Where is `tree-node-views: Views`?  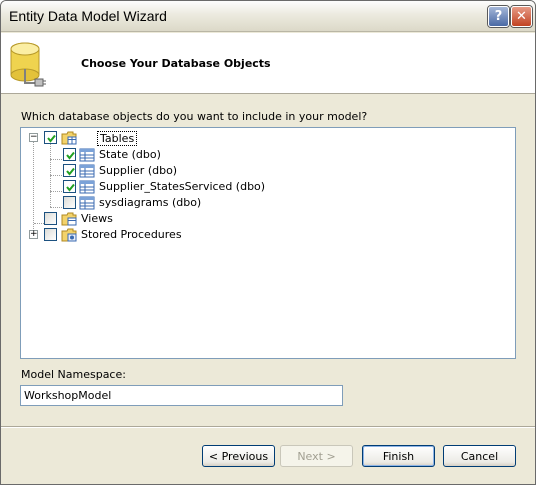 tree-node-views: Views is located at coordinates (268, 219).